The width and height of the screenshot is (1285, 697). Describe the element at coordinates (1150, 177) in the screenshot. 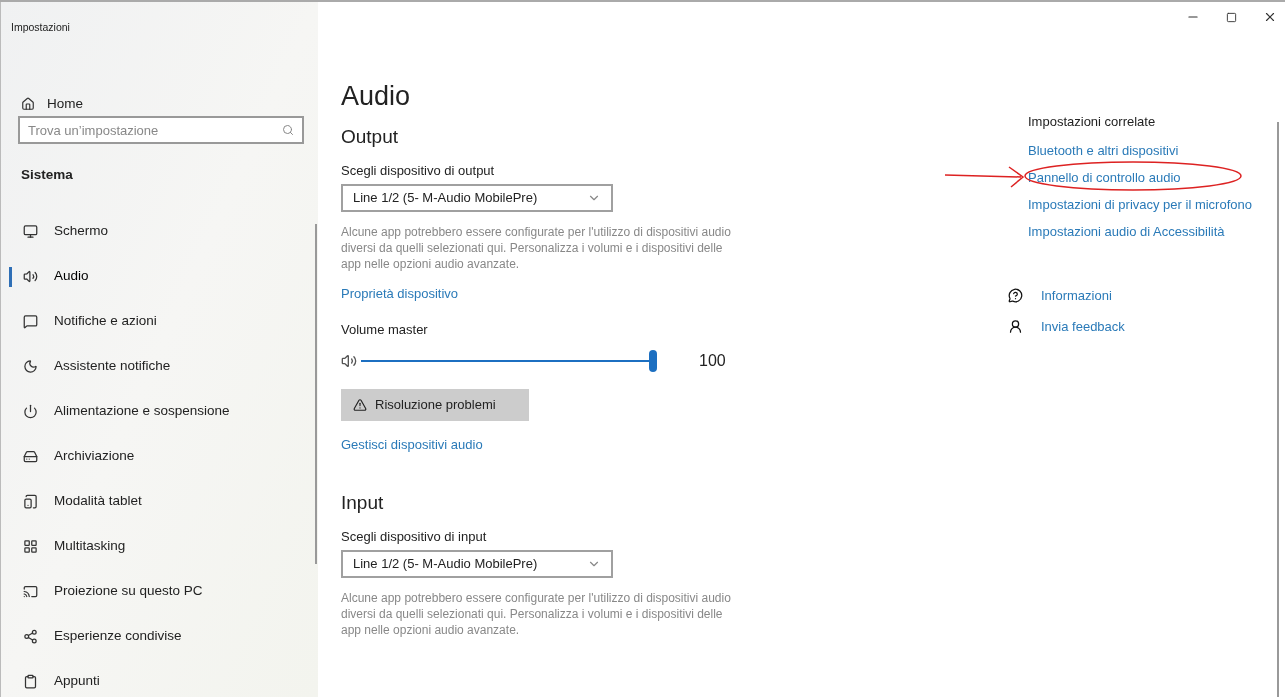

I see `related-link: Pannello di controllo audio` at that location.